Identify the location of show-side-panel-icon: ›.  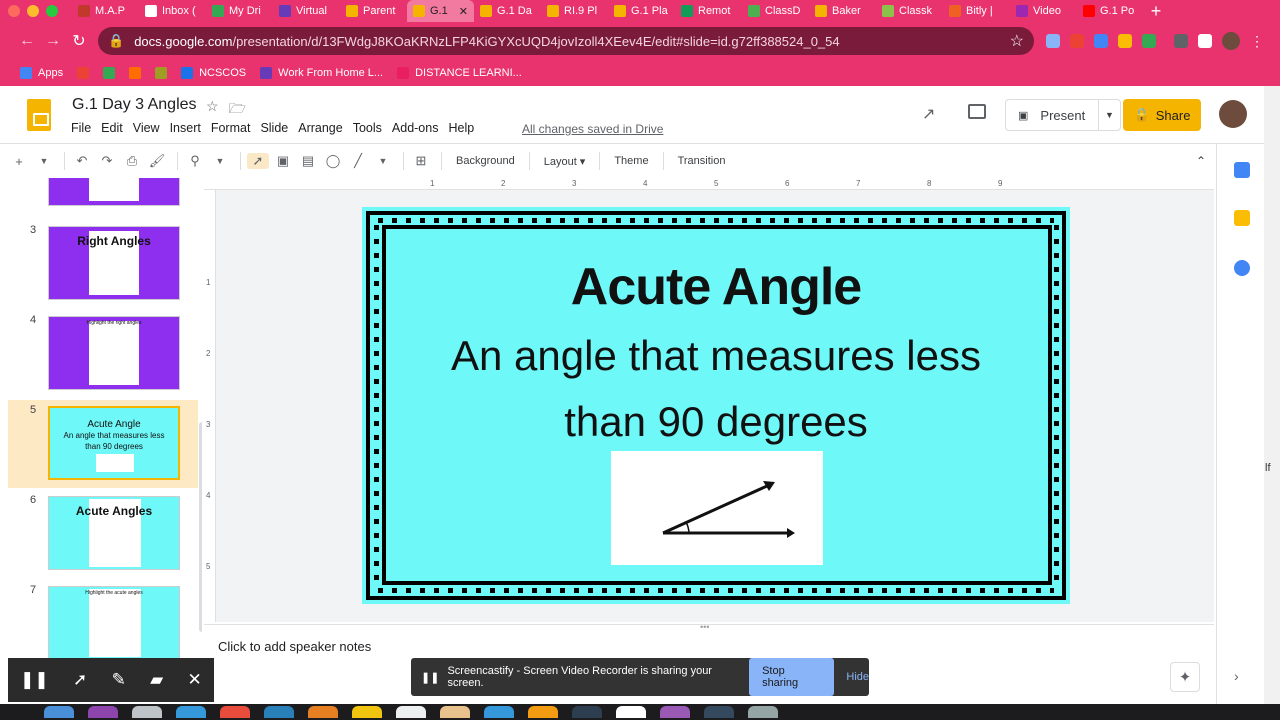
(1236, 676).